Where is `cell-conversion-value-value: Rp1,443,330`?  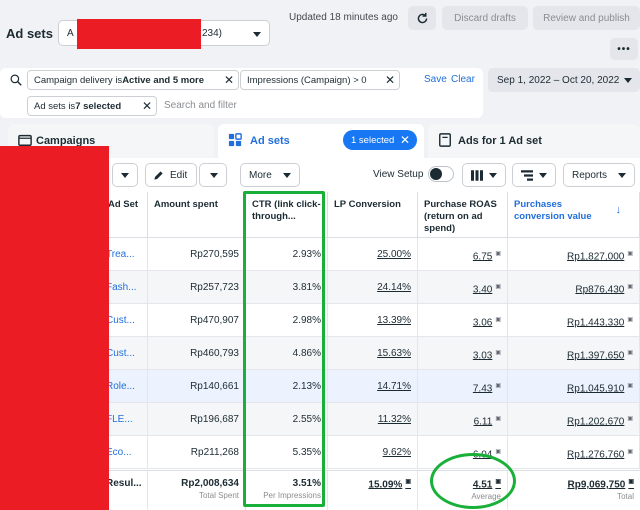 cell-conversion-value-value: Rp1,443,330 is located at coordinates (596, 323).